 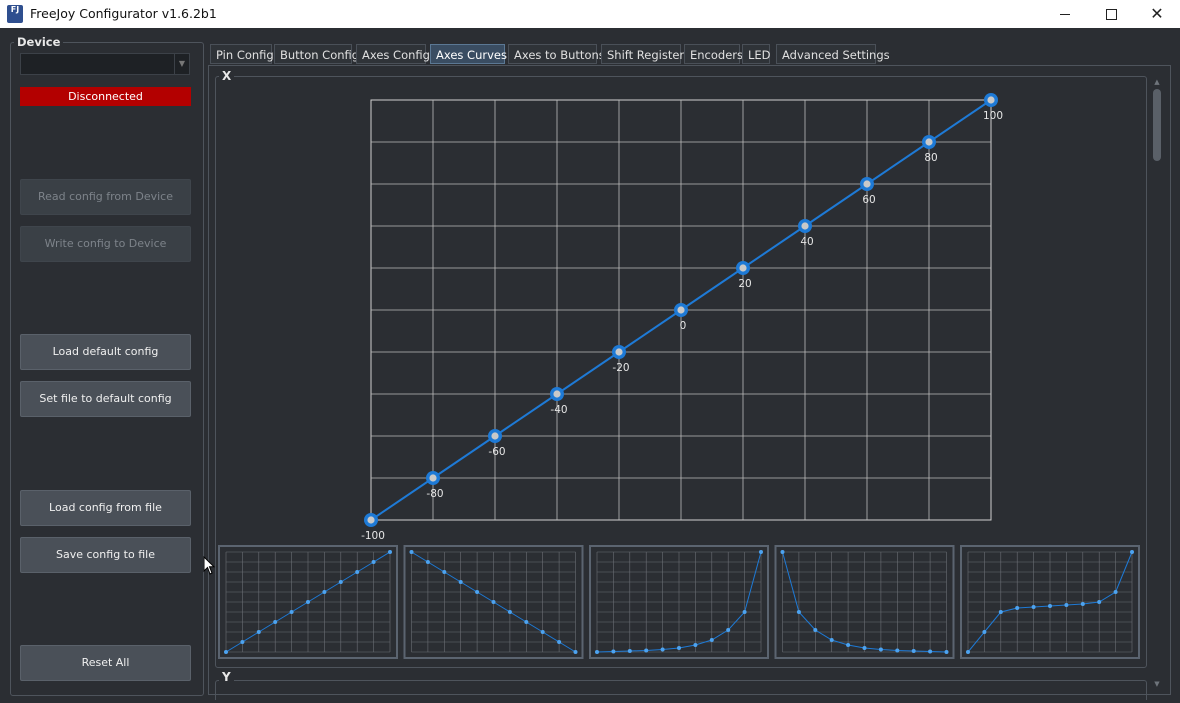 I want to click on device-select: ▼, so click(x=105, y=64).